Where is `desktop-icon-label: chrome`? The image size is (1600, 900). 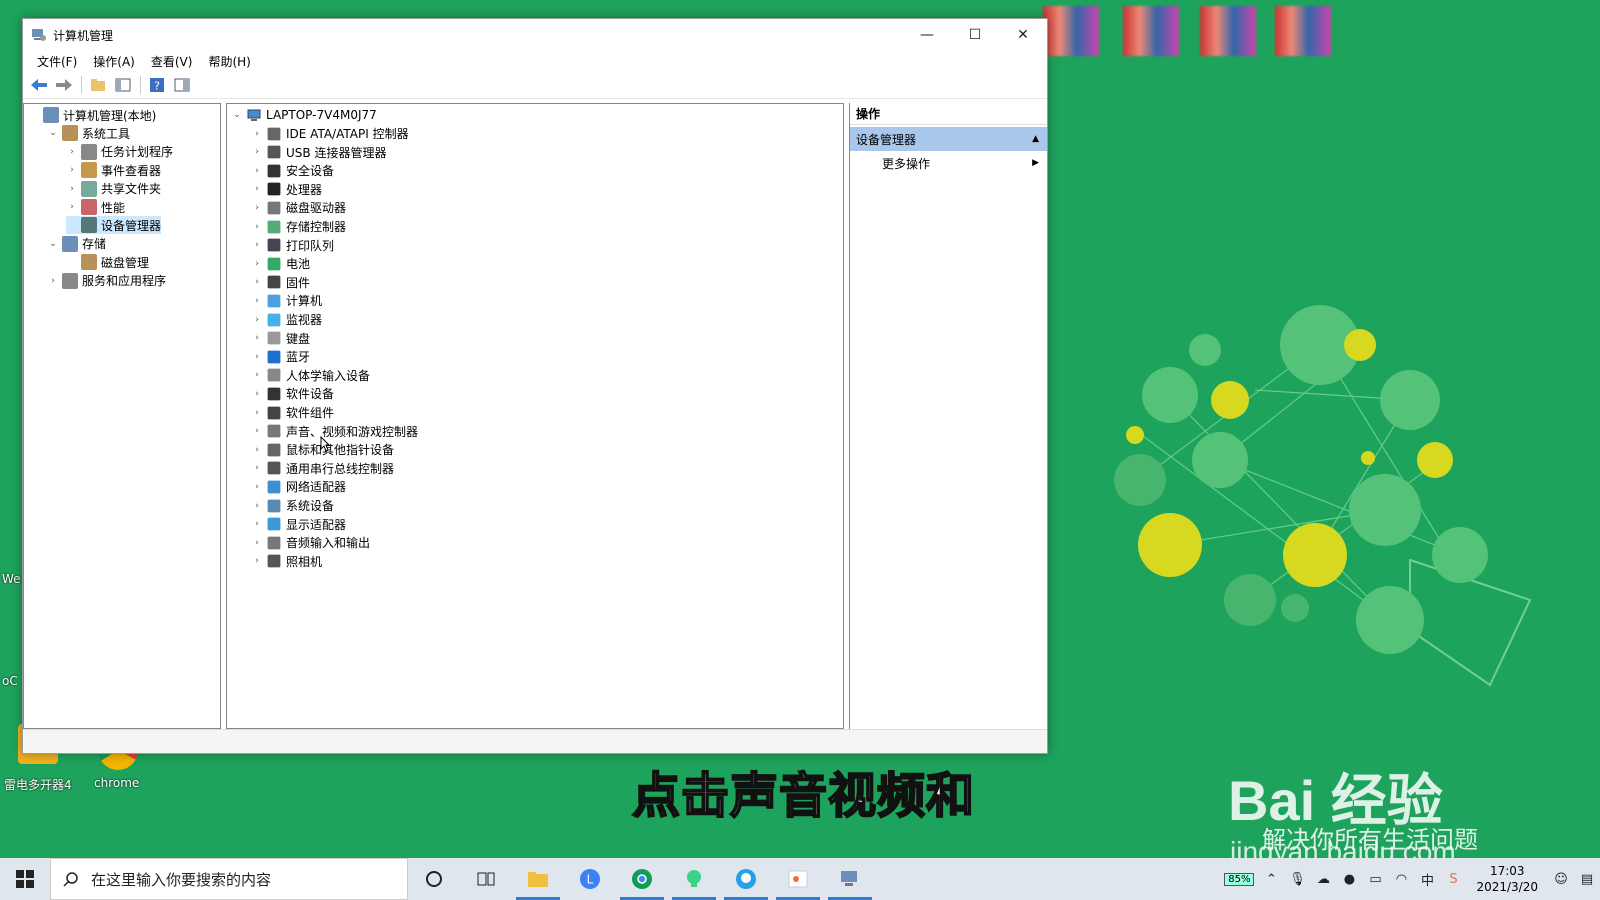
desktop-icon-label: chrome is located at coordinates (116, 783).